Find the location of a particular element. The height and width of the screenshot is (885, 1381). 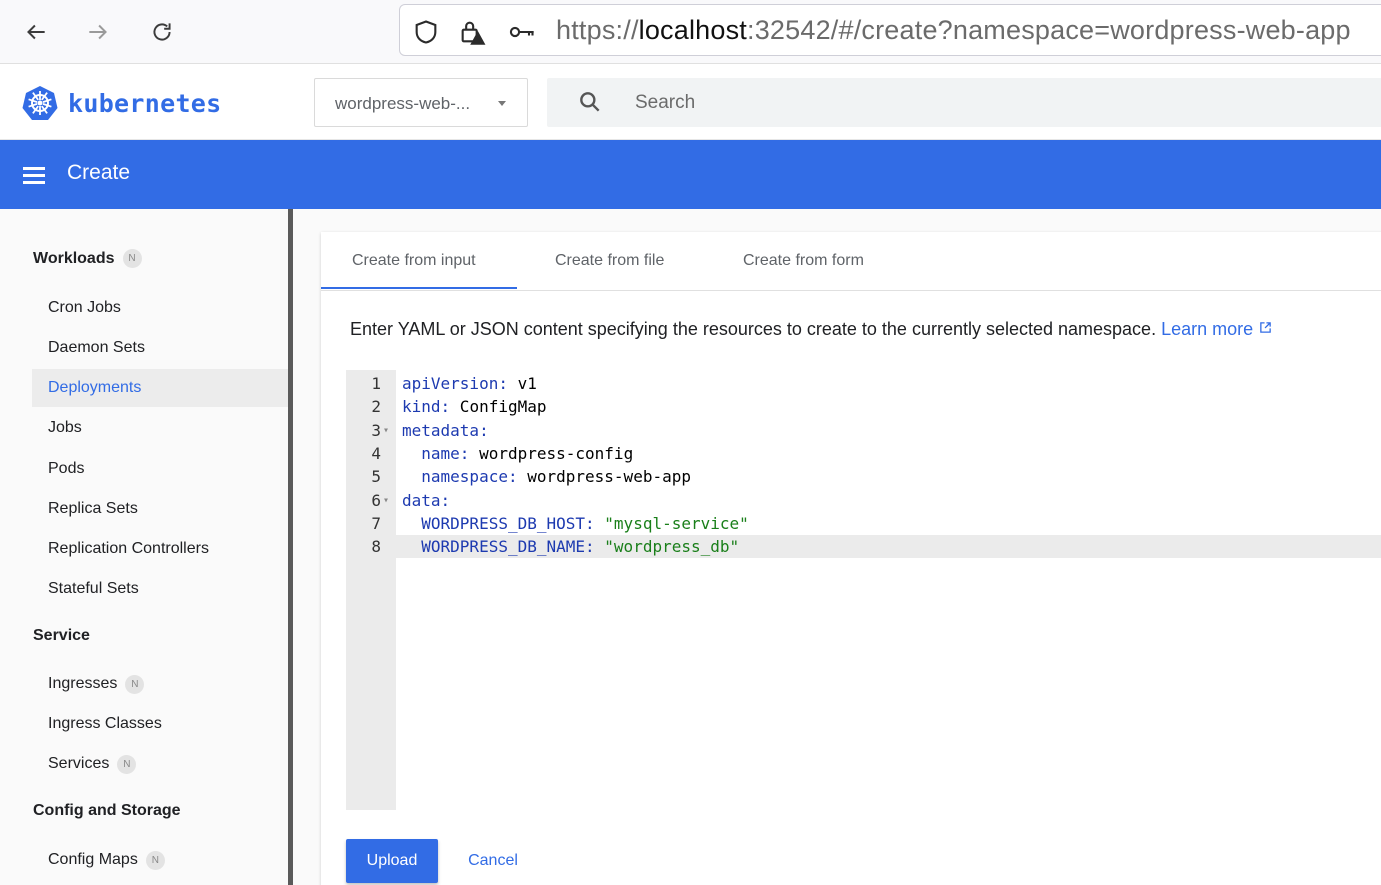

back-arrow-icon is located at coordinates (36, 32).